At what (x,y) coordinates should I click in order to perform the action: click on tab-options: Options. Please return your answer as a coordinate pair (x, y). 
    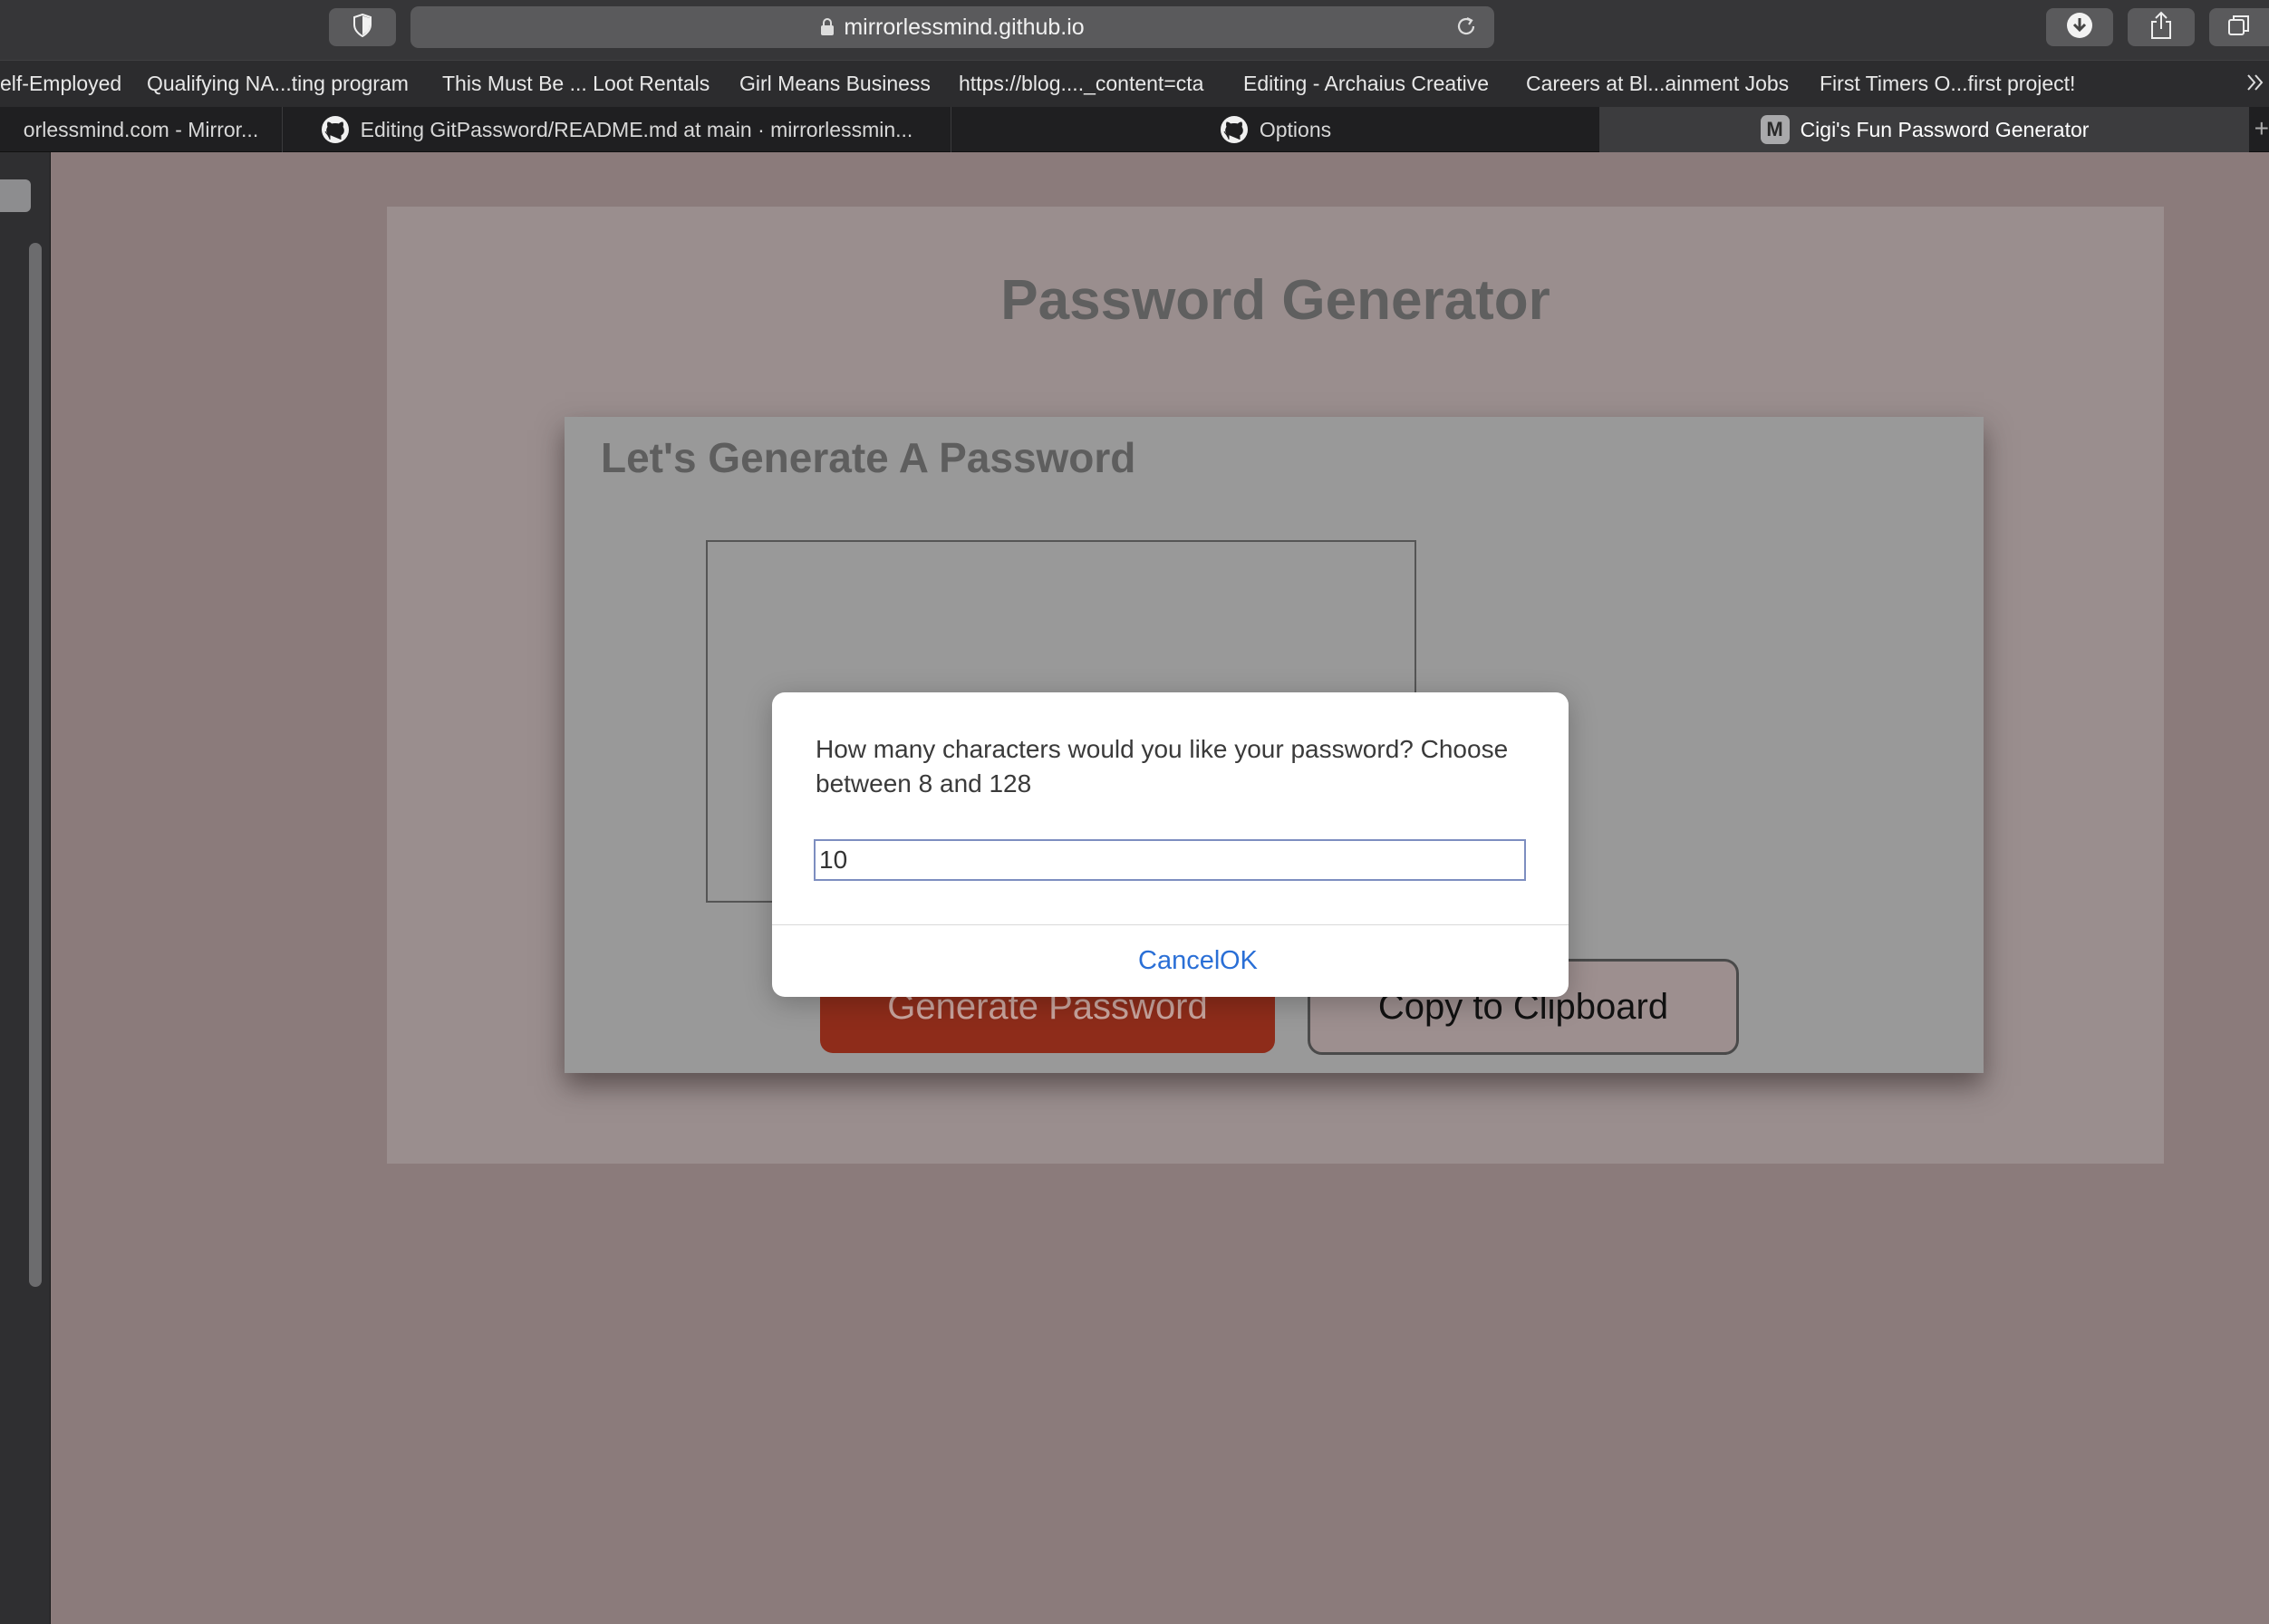
    Looking at the image, I should click on (1275, 129).